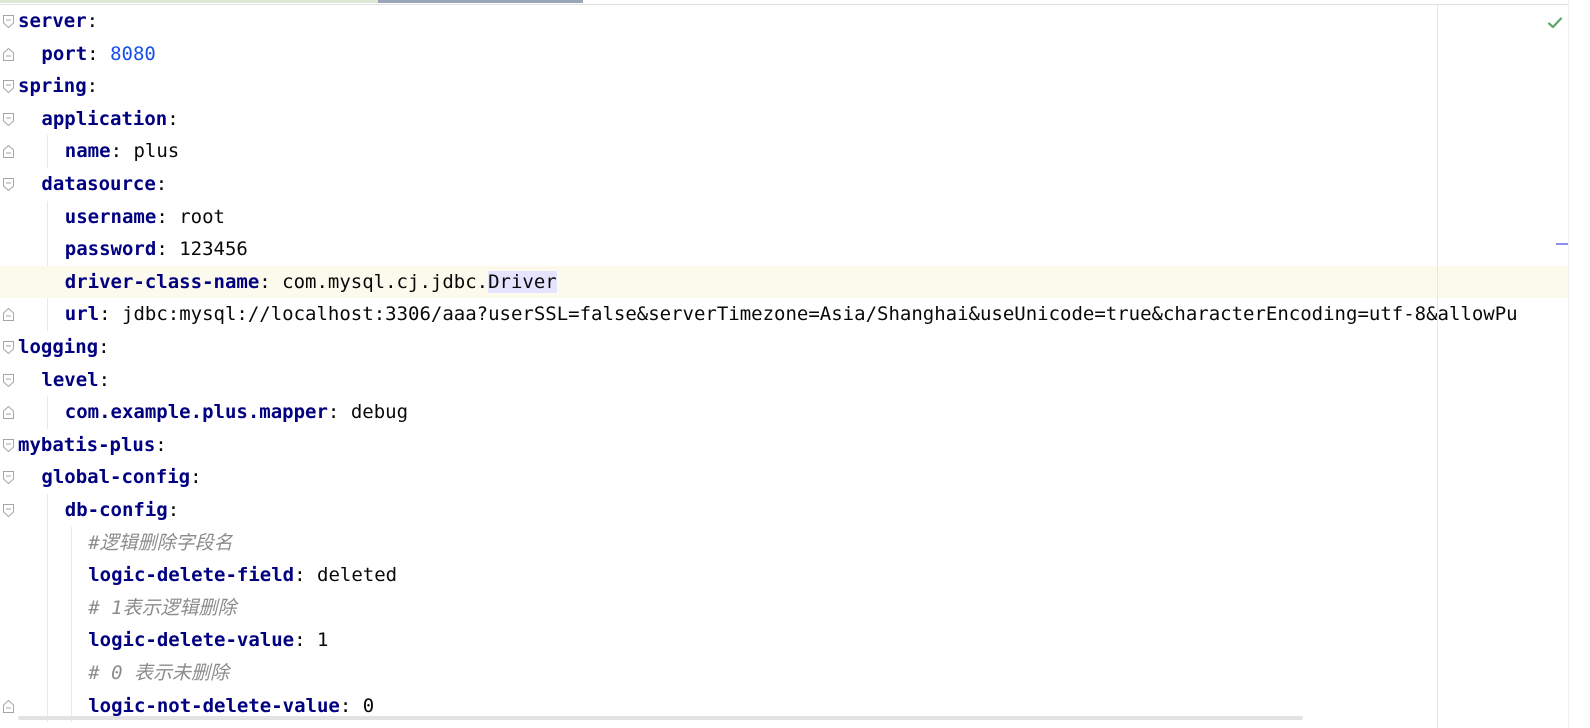 Image resolution: width=1590 pixels, height=728 pixels. What do you see at coordinates (87, 444) in the screenshot?
I see `yaml-key: mybatis-plus` at bounding box center [87, 444].